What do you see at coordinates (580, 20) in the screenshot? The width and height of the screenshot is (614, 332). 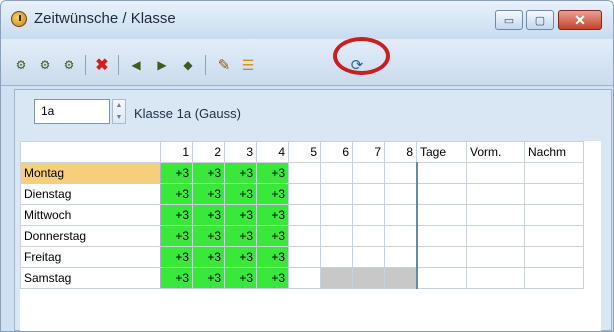 I see `close-button: ✕` at bounding box center [580, 20].